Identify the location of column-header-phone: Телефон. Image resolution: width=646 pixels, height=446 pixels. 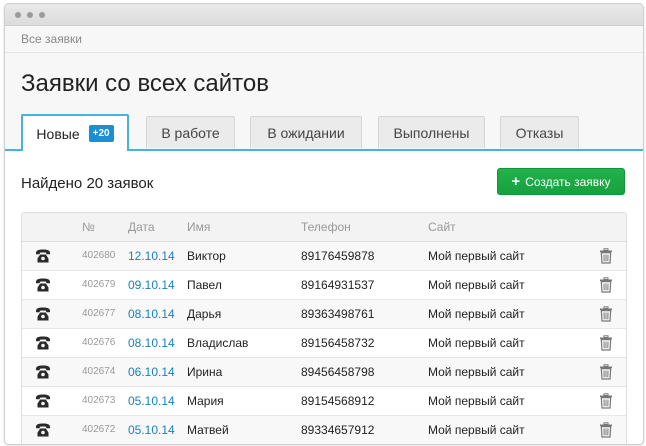
(326, 227).